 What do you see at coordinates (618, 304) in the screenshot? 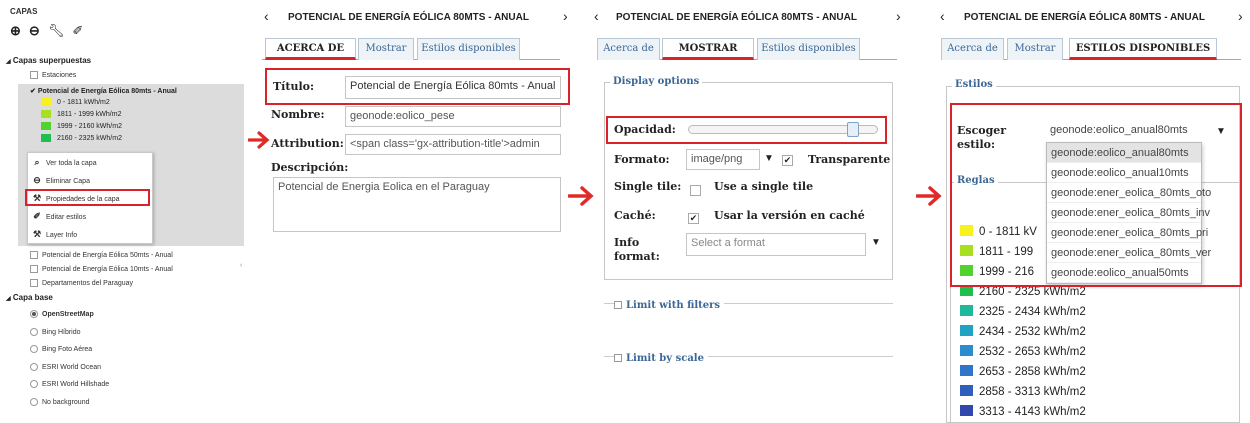
I see `limit-filters-checkbox` at bounding box center [618, 304].